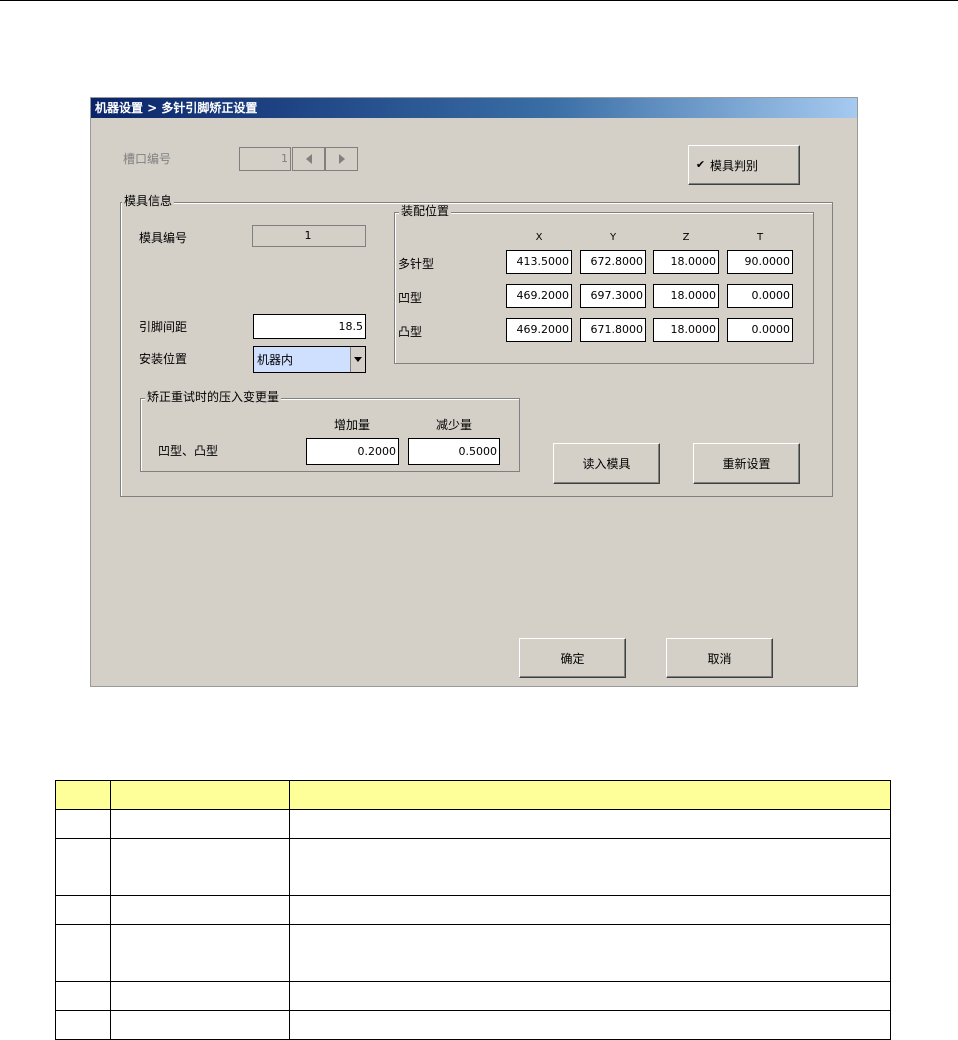 This screenshot has width=958, height=1040. Describe the element at coordinates (719, 658) in the screenshot. I see `cancel-button: 取消` at that location.